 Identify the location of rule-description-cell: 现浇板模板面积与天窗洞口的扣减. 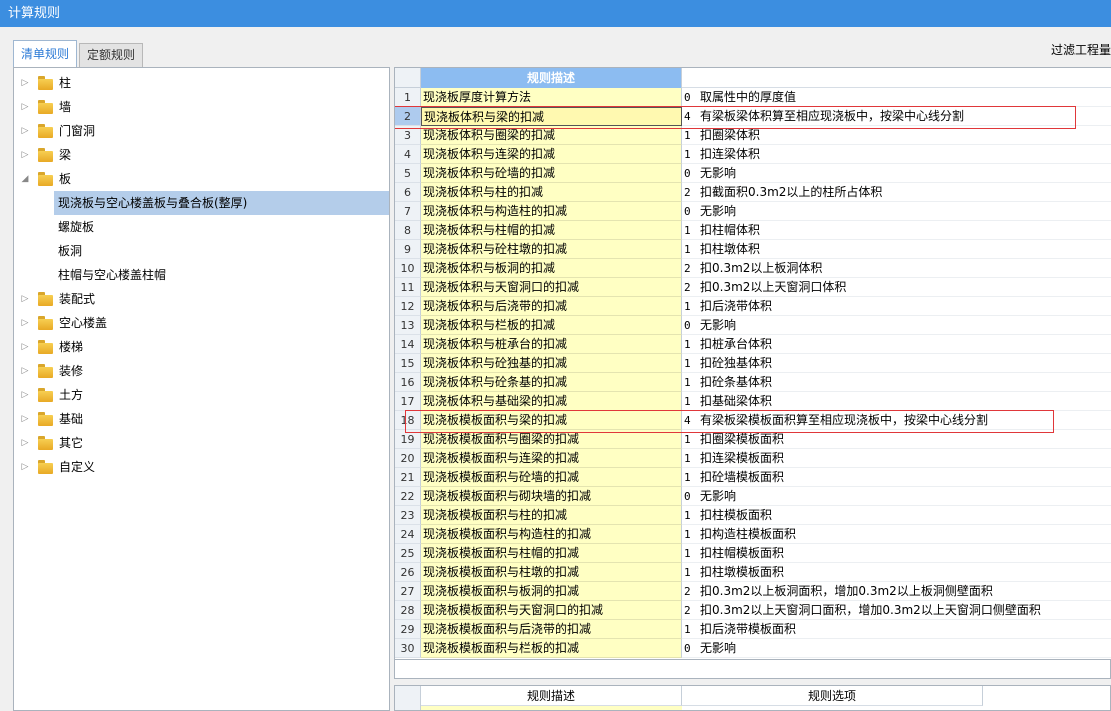
(551, 610).